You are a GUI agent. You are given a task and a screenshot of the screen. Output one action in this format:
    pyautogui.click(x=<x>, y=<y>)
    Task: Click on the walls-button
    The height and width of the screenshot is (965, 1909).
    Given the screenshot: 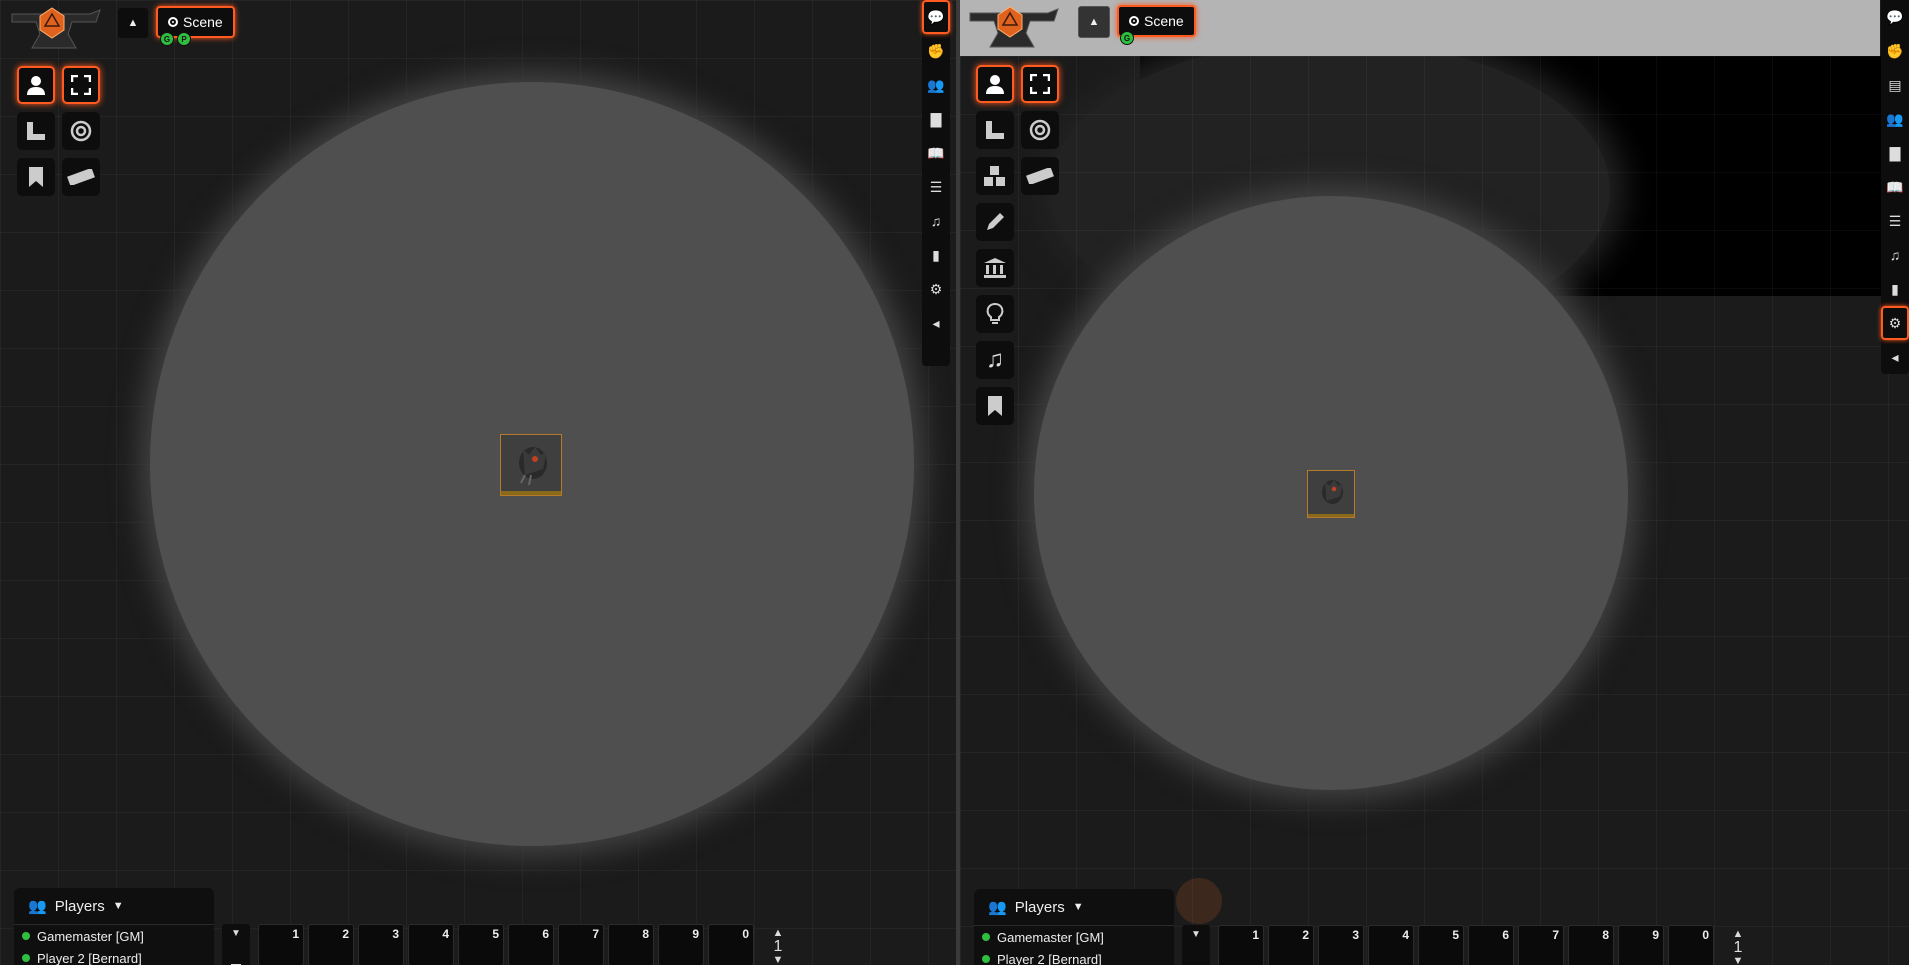 What is the action you would take?
    pyautogui.click(x=995, y=268)
    